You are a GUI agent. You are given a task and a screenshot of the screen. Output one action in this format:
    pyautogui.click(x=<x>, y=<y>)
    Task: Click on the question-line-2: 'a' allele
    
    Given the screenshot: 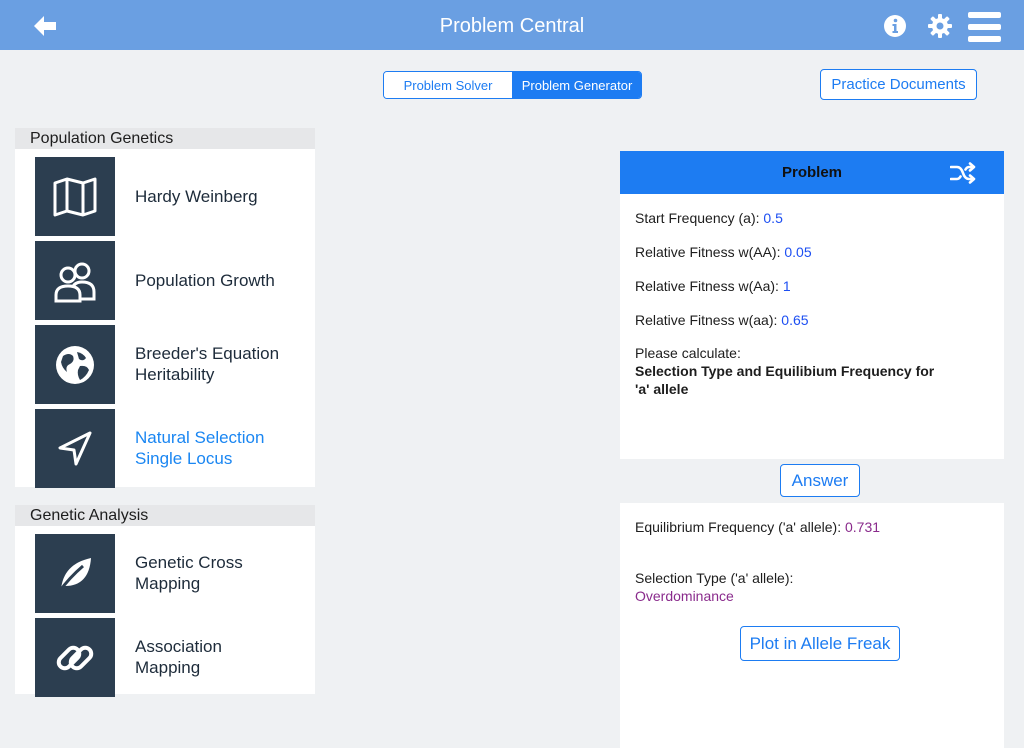 What is the action you would take?
    pyautogui.click(x=662, y=389)
    